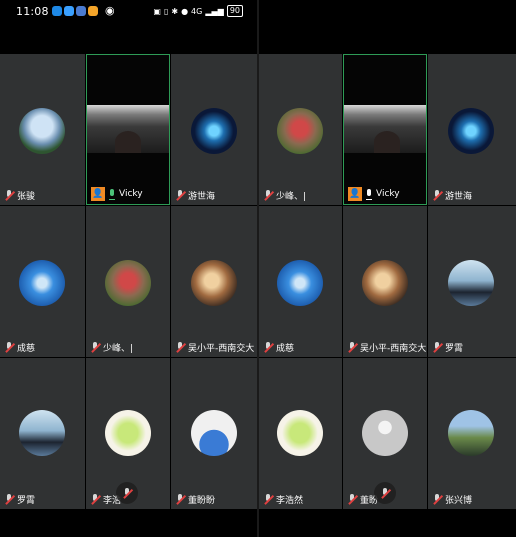 This screenshot has height=537, width=516. What do you see at coordinates (110, 10) in the screenshot?
I see `eye-icon: ◉` at bounding box center [110, 10].